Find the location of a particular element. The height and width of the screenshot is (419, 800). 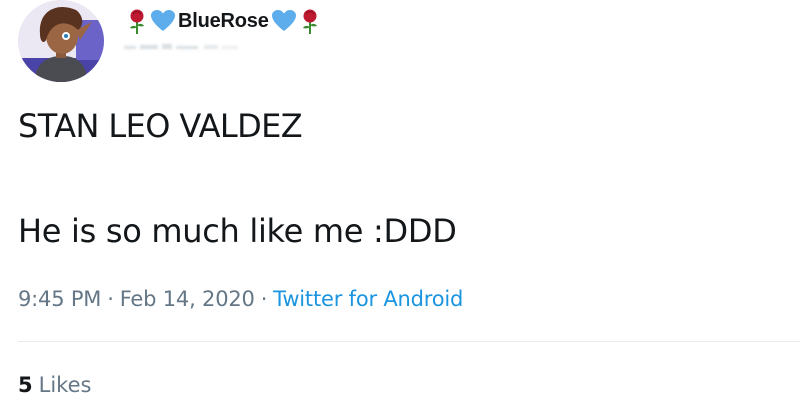

tweet-text-line-2: He is so much like me :DDD is located at coordinates (237, 231).